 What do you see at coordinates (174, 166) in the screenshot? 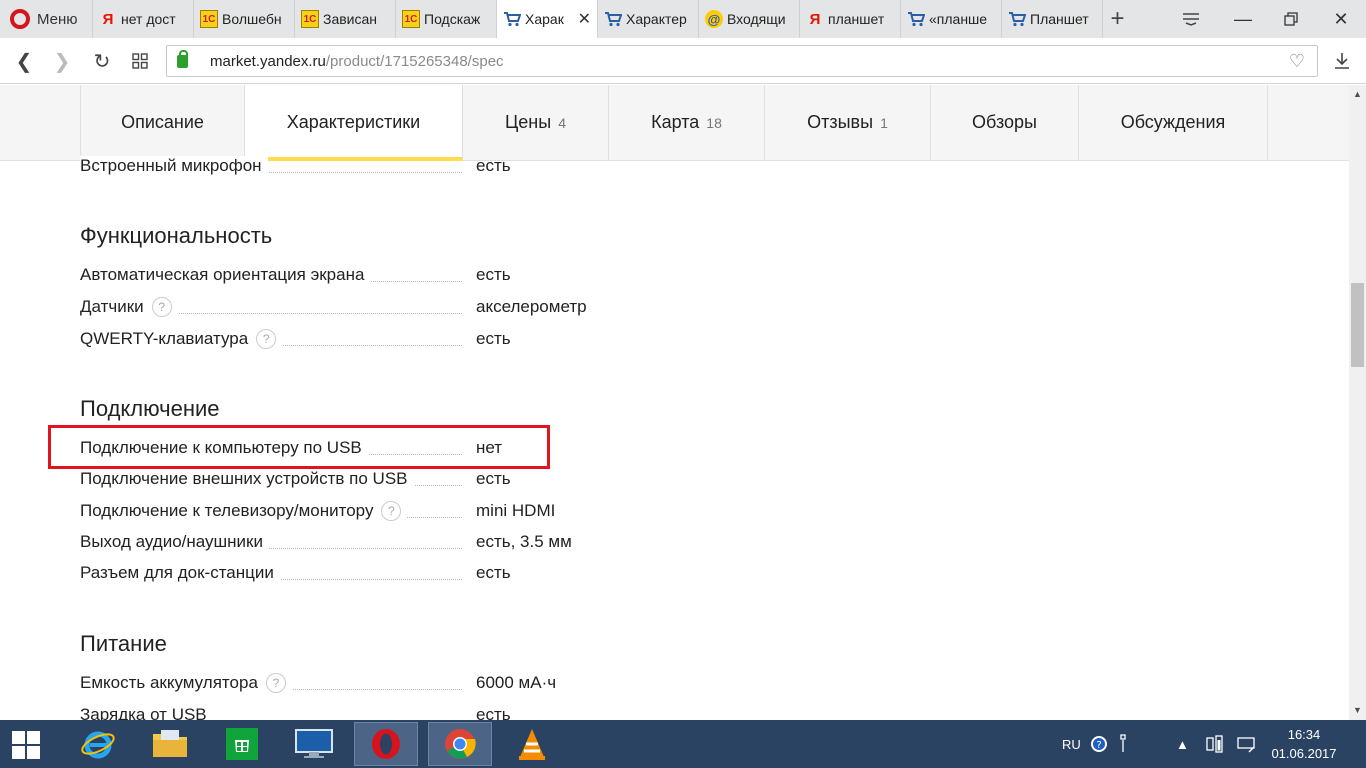
I see `spec-name: Встроенный микрофон` at bounding box center [174, 166].